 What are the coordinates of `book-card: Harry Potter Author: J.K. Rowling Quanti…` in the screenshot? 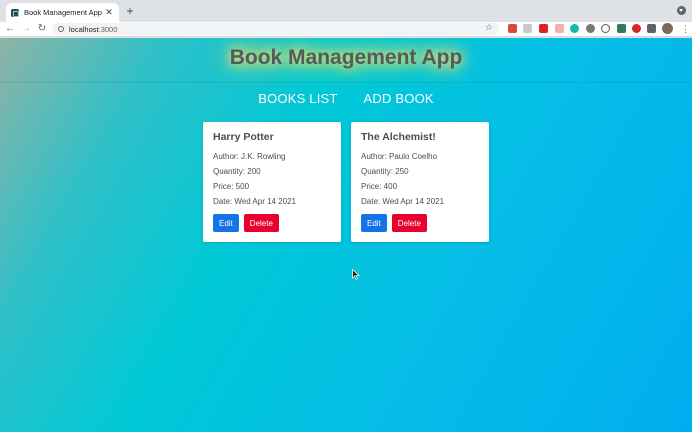 It's located at (272, 182).